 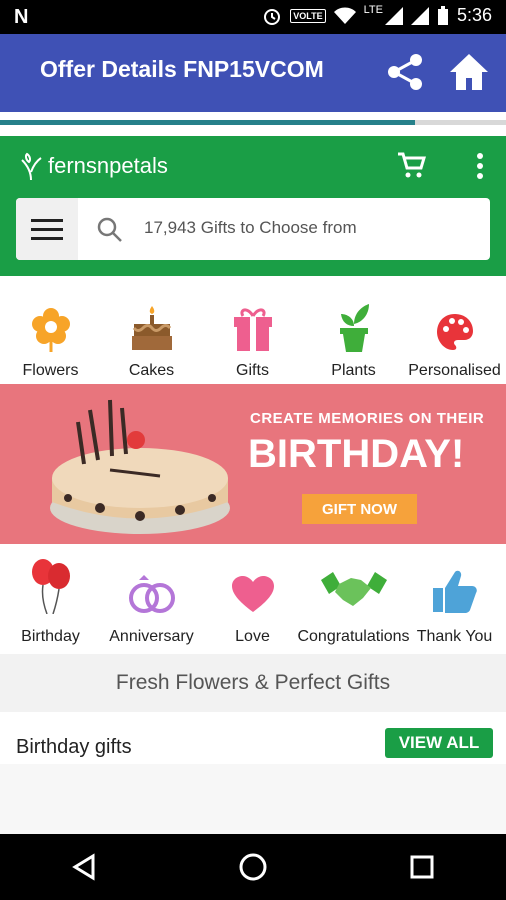 What do you see at coordinates (252, 636) in the screenshot?
I see `occasion-label: Love` at bounding box center [252, 636].